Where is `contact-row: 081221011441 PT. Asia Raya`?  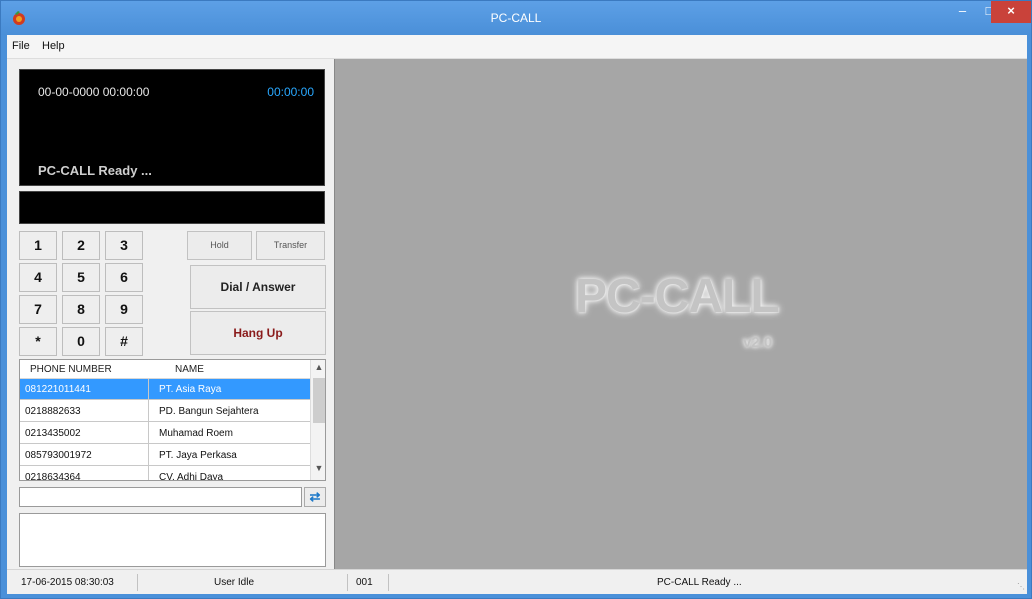
contact-row: 081221011441 PT. Asia Raya is located at coordinates (165, 389).